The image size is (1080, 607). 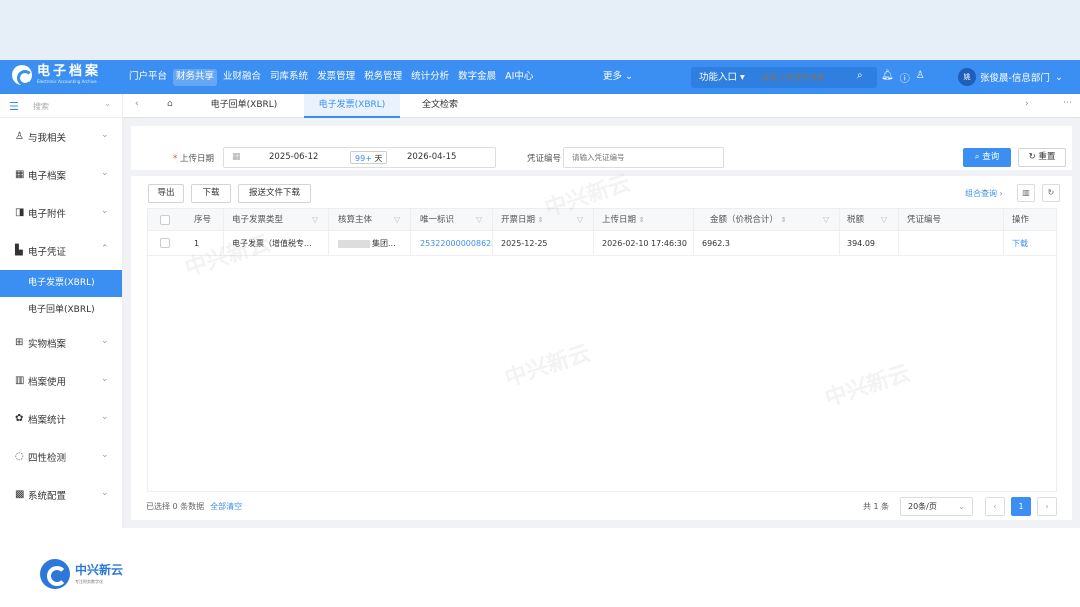 I want to click on function-entry-dropdown: 功能入口 ▾, so click(x=722, y=77).